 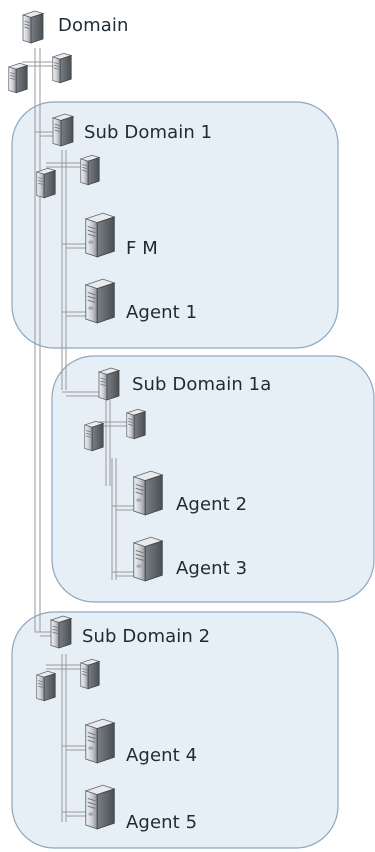 What do you see at coordinates (162, 312) in the screenshot?
I see `agent-1-label: Agent 1` at bounding box center [162, 312].